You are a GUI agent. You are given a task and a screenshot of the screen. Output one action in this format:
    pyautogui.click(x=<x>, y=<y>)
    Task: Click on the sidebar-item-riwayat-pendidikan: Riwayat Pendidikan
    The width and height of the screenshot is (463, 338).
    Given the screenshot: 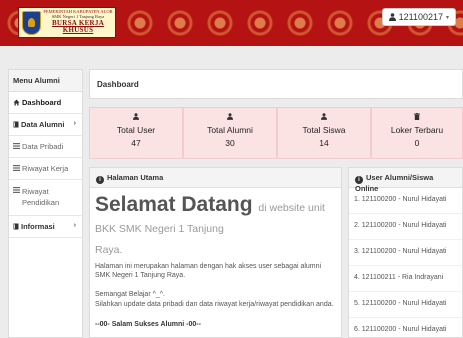 What is the action you would take?
    pyautogui.click(x=45, y=198)
    